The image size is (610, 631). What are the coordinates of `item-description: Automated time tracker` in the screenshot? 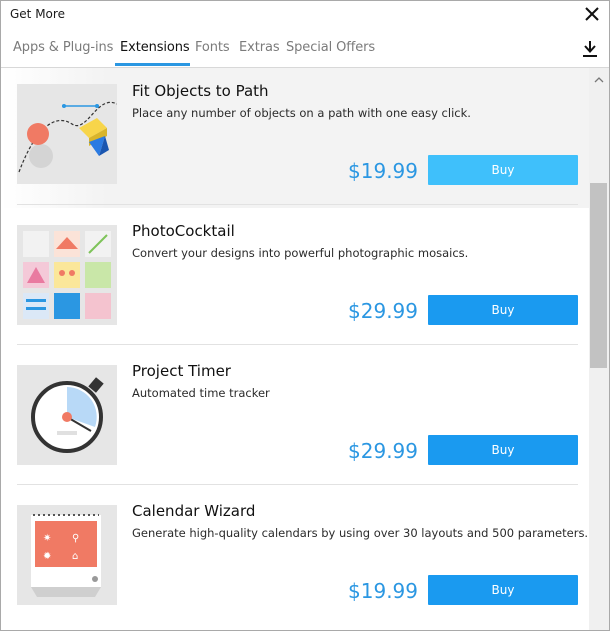 It's located at (201, 393).